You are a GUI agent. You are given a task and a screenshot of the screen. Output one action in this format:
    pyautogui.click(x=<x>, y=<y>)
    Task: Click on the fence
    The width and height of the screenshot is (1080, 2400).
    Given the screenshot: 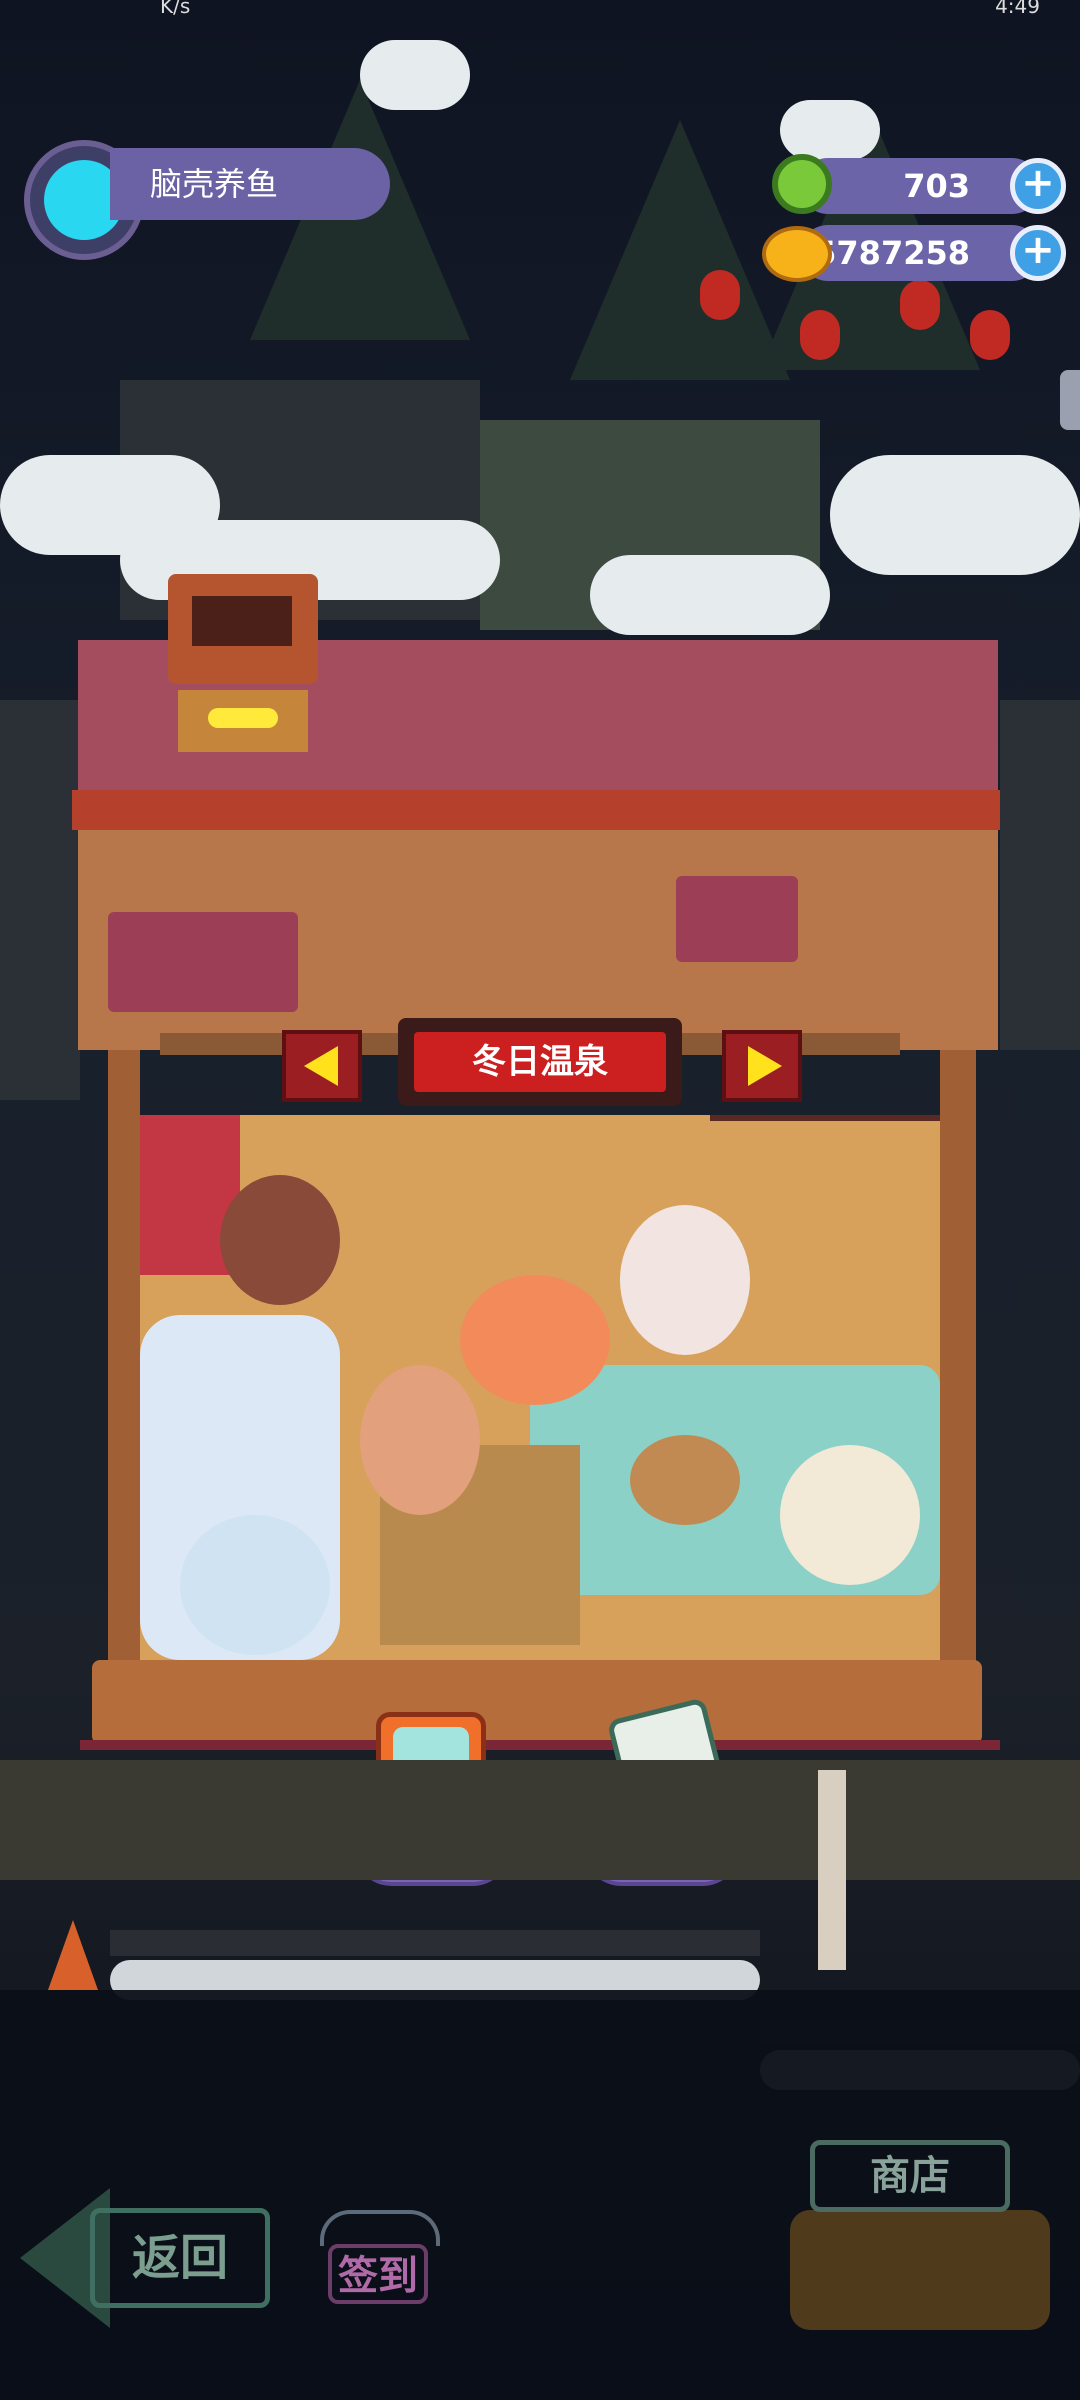 What is the action you would take?
    pyautogui.click(x=435, y=1943)
    